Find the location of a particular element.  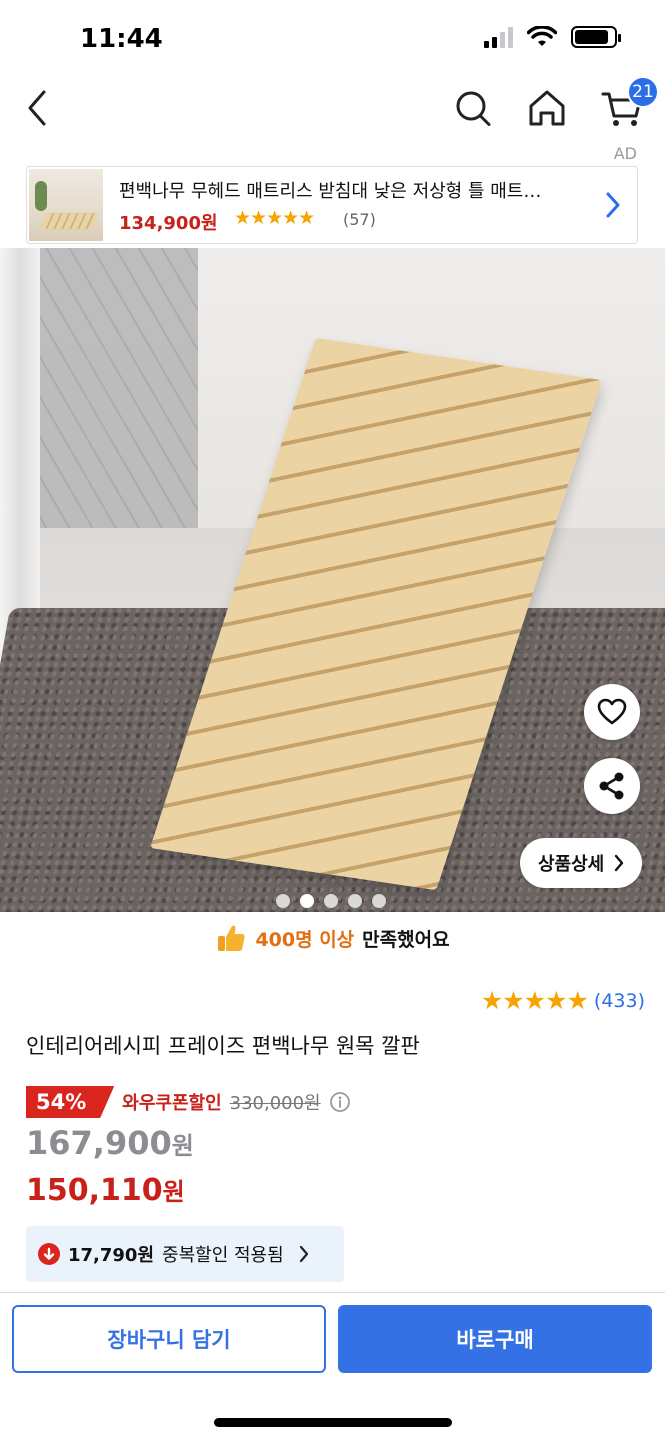

sale-price-number: 167,900 is located at coordinates (99, 1143).